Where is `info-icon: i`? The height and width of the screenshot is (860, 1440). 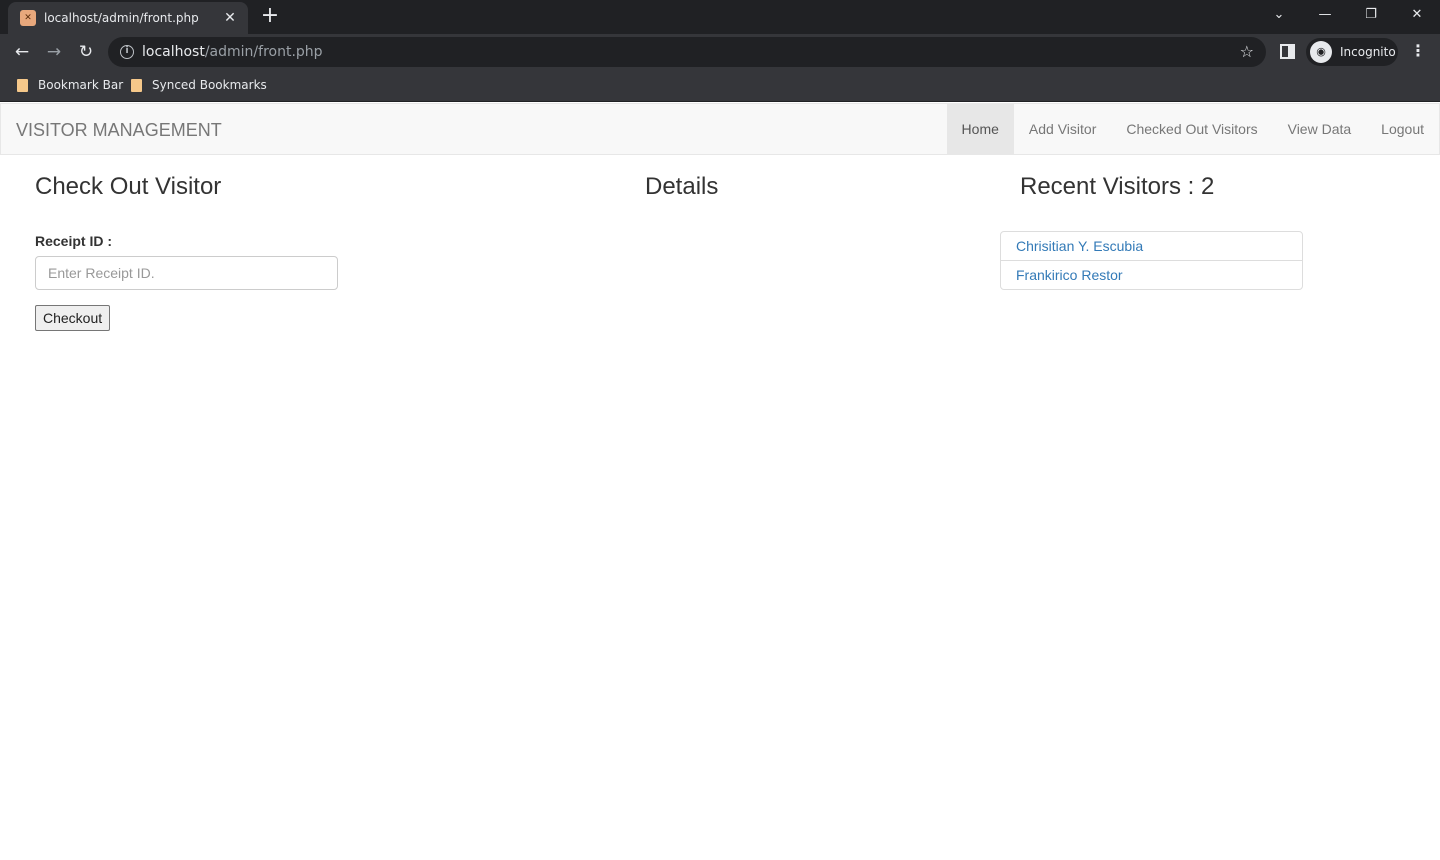 info-icon: i is located at coordinates (127, 52).